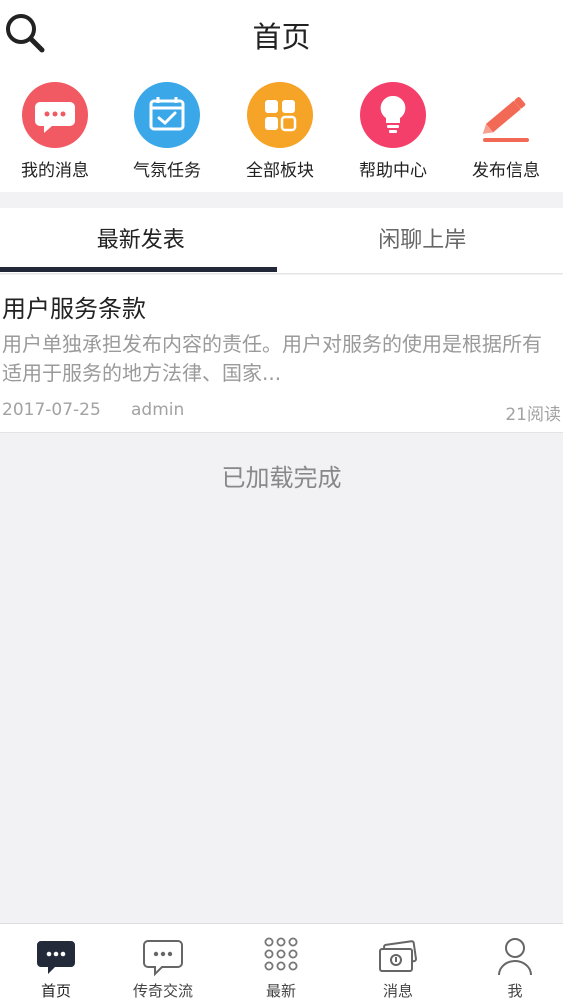 This screenshot has width=563, height=1000. I want to click on nav-home: 首页, so click(56, 962).